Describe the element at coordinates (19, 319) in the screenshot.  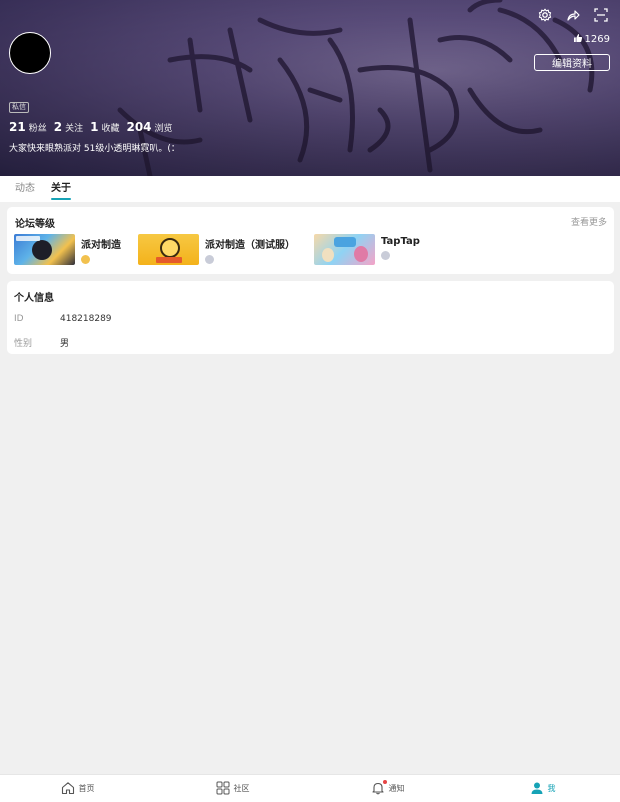
I see `info-key: ID` at that location.